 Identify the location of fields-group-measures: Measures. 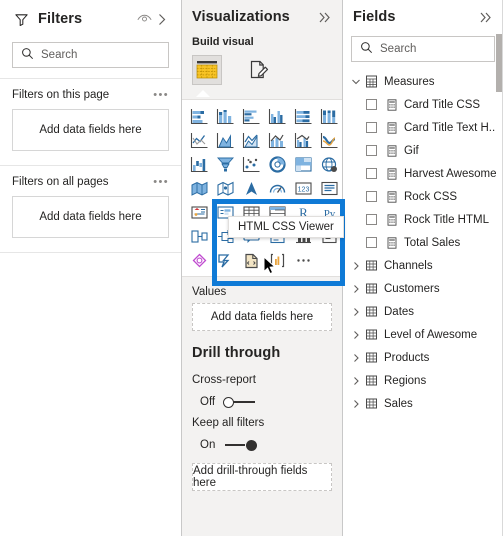
(426, 81).